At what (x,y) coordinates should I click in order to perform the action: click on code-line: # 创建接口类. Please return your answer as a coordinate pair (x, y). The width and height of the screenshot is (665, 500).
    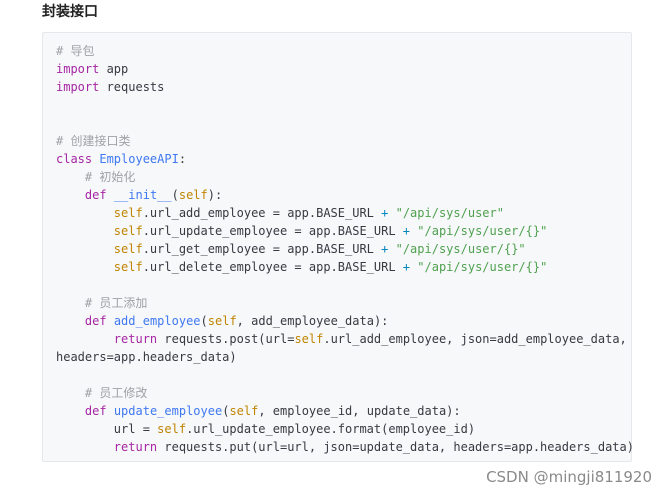
    Looking at the image, I should click on (93, 141).